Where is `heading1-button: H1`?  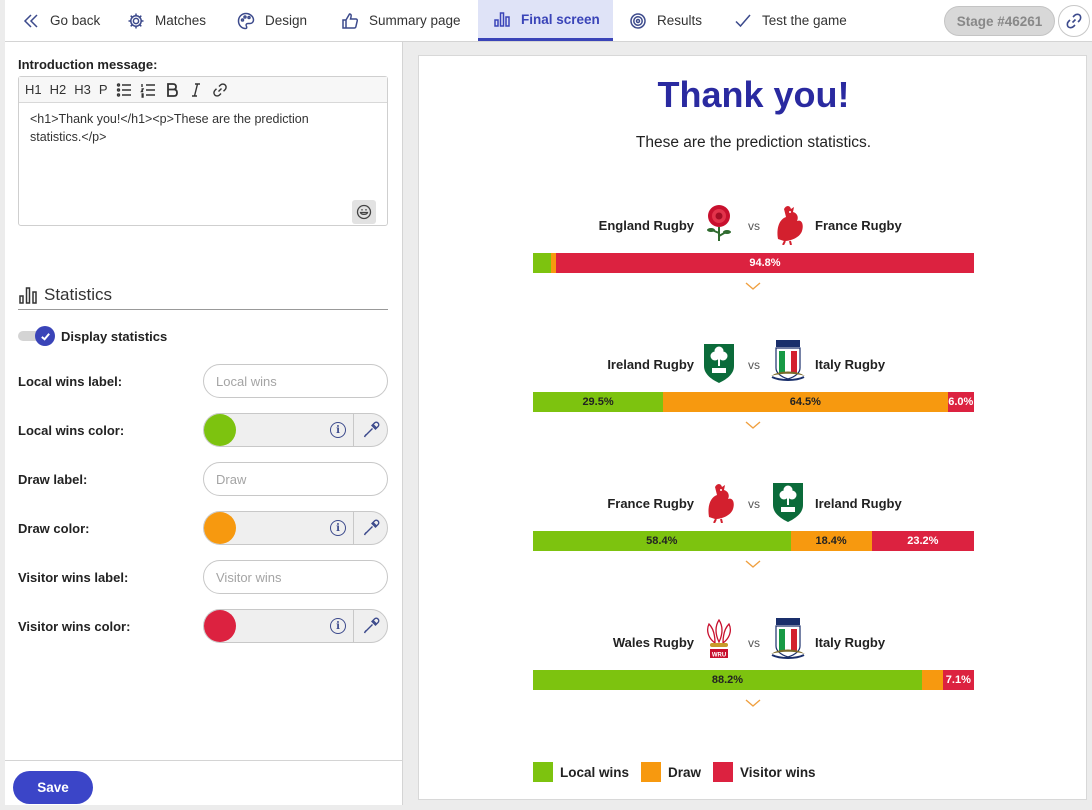 heading1-button: H1 is located at coordinates (33, 89).